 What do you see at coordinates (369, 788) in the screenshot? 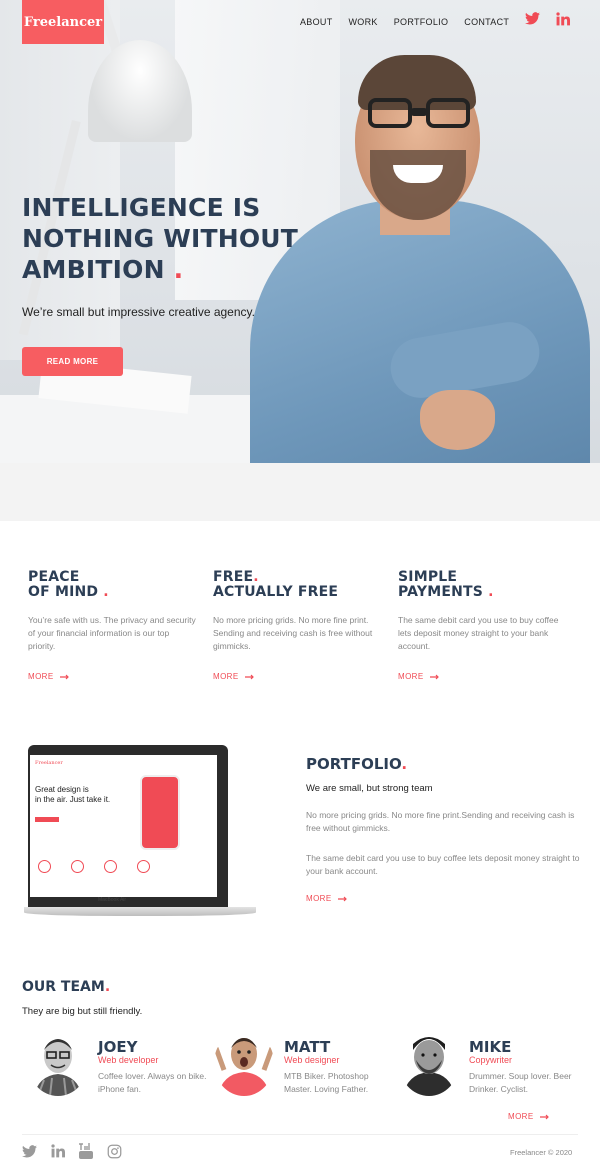
I see `portfolio-subtitle: We are small, but strong team` at bounding box center [369, 788].